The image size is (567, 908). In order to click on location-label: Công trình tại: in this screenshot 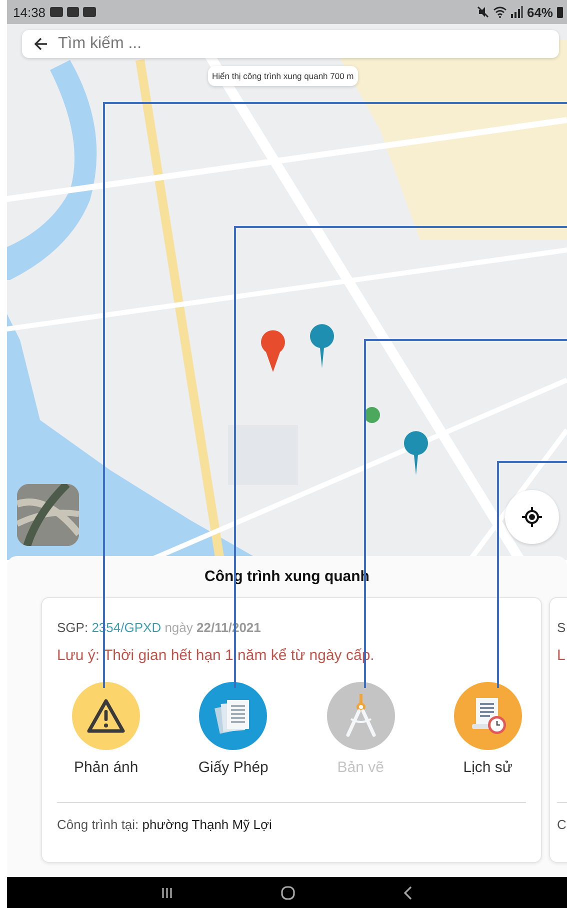, I will do `click(98, 824)`.